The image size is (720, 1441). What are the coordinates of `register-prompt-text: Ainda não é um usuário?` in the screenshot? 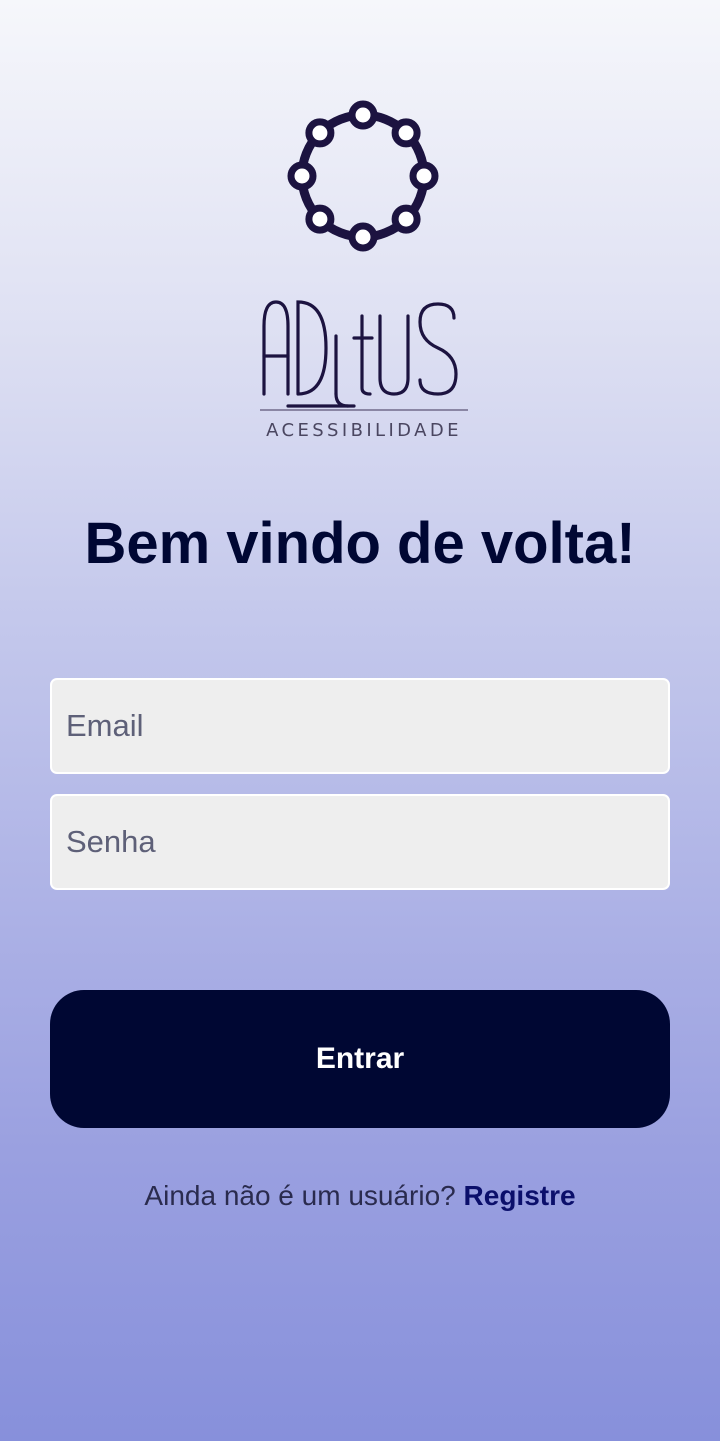 It's located at (300, 1195).